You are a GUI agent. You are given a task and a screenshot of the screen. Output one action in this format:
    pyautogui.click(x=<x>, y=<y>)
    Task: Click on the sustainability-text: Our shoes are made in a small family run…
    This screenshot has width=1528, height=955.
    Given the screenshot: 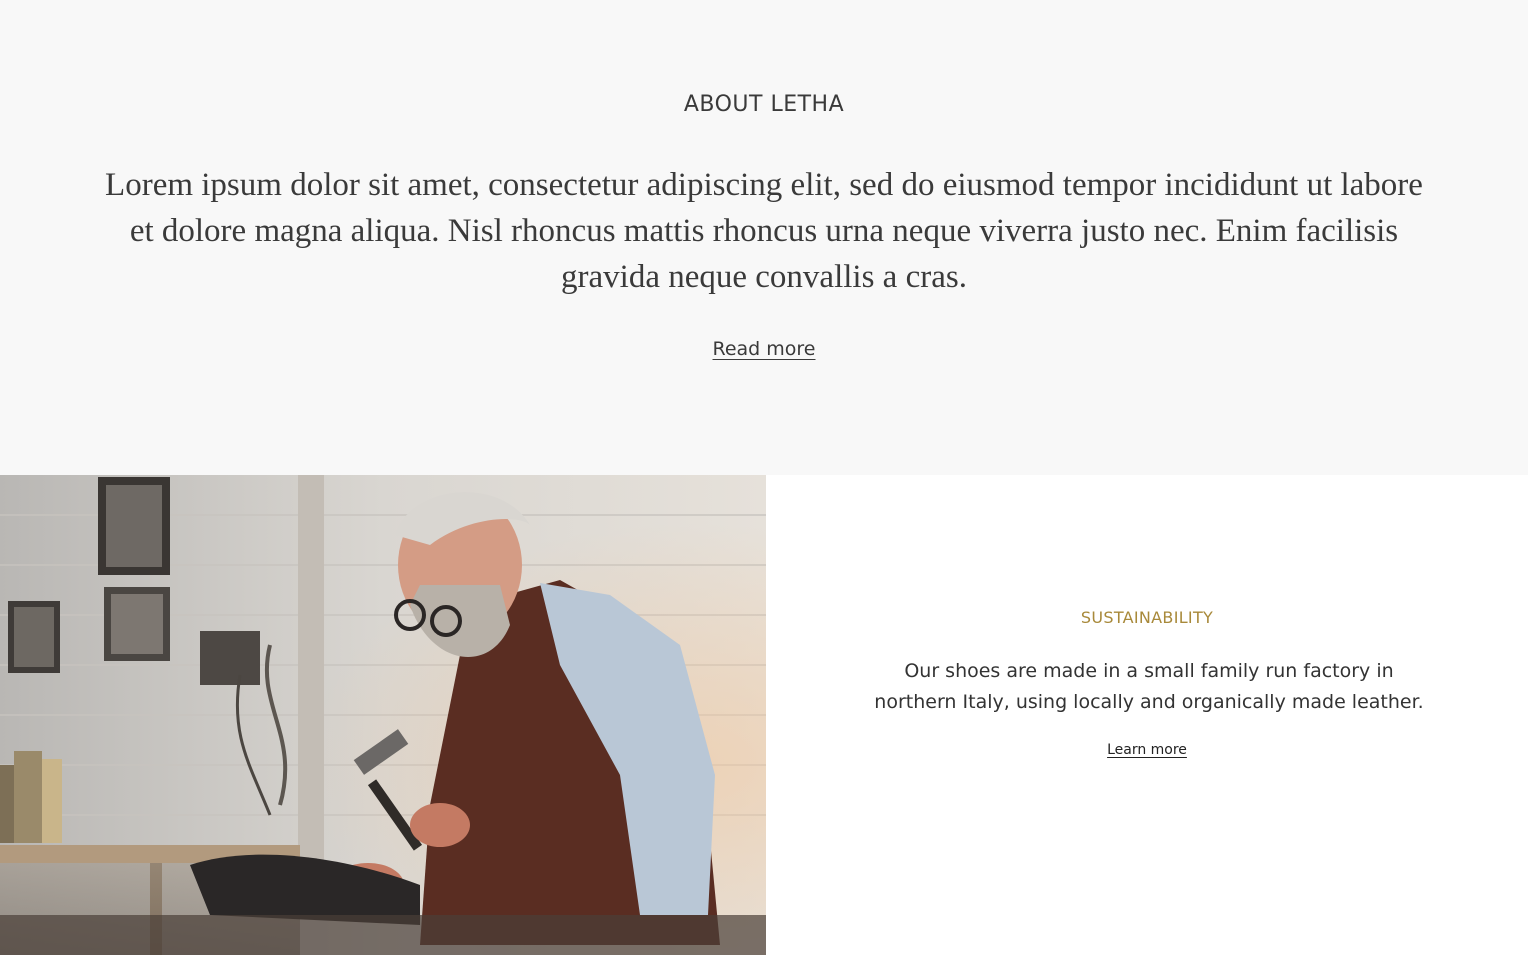 What is the action you would take?
    pyautogui.click(x=1149, y=686)
    